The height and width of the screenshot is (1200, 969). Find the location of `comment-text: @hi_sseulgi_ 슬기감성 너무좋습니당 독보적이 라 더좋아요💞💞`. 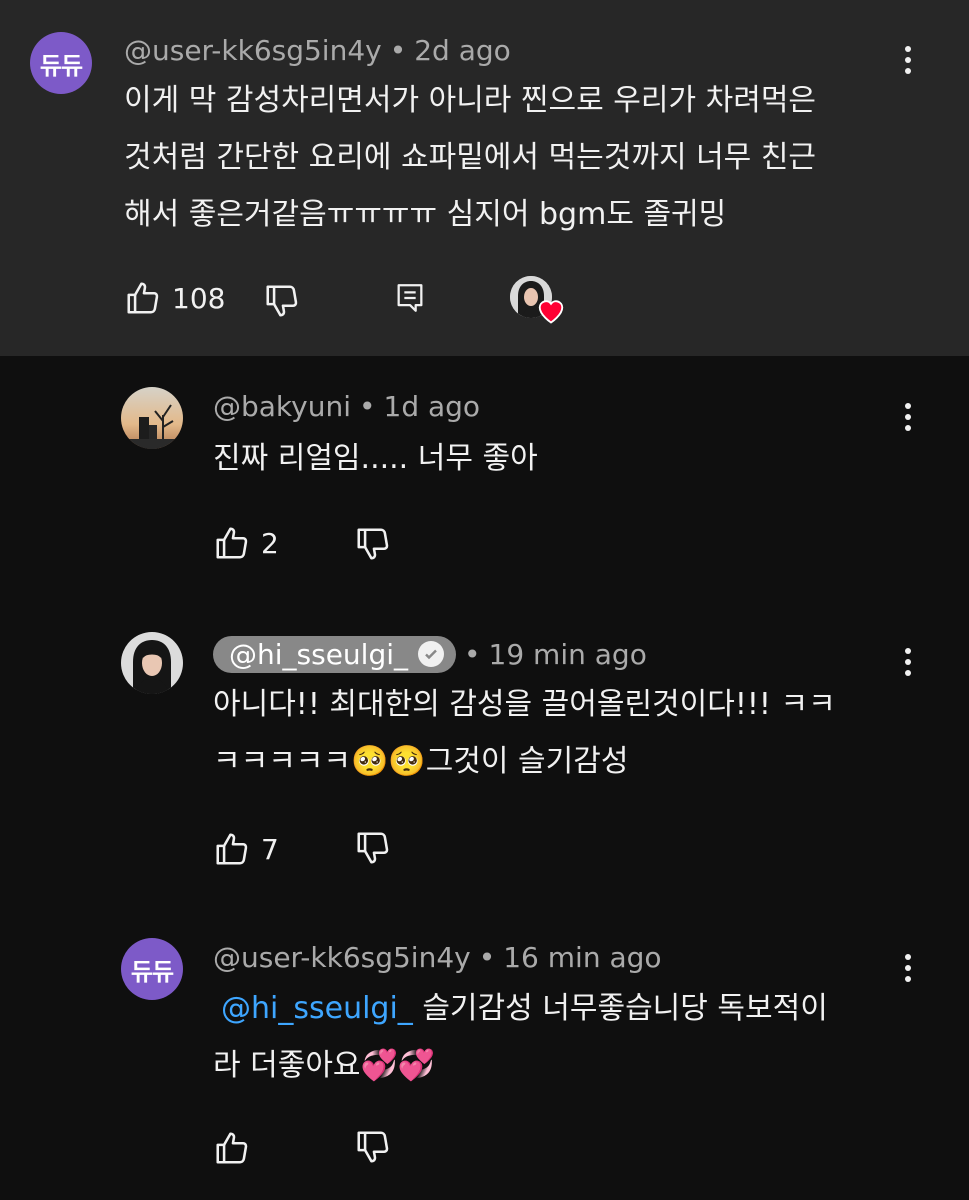

comment-text: @hi_sseulgi_ 슬기감성 너무좋습니당 독보적이 라 더좋아요💞💞 is located at coordinates (520, 1037).